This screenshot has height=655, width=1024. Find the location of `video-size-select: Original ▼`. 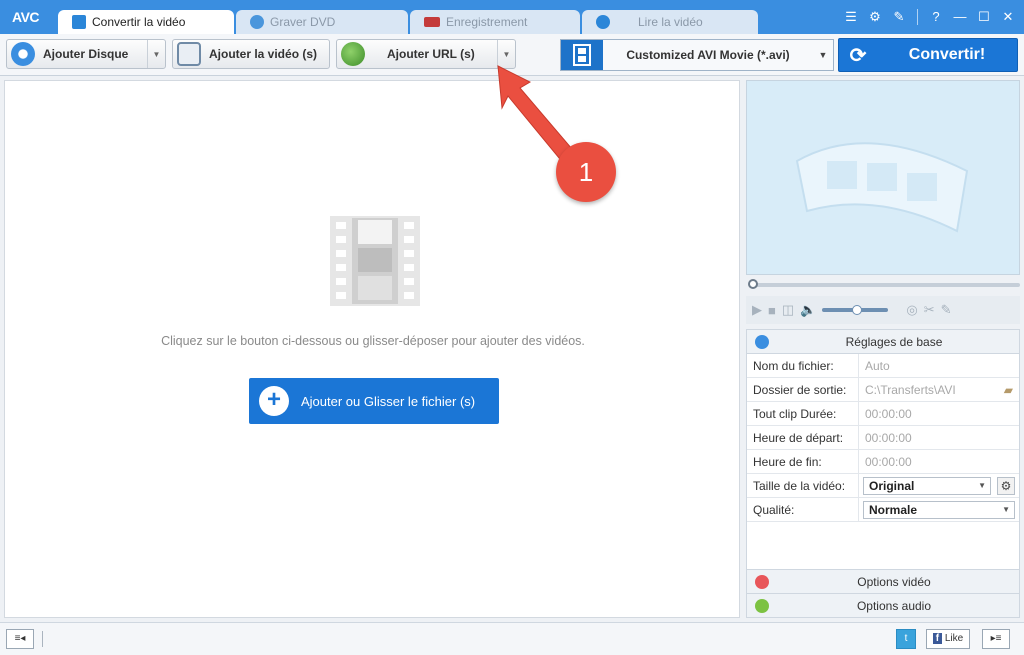

video-size-select: Original ▼ is located at coordinates (927, 486).